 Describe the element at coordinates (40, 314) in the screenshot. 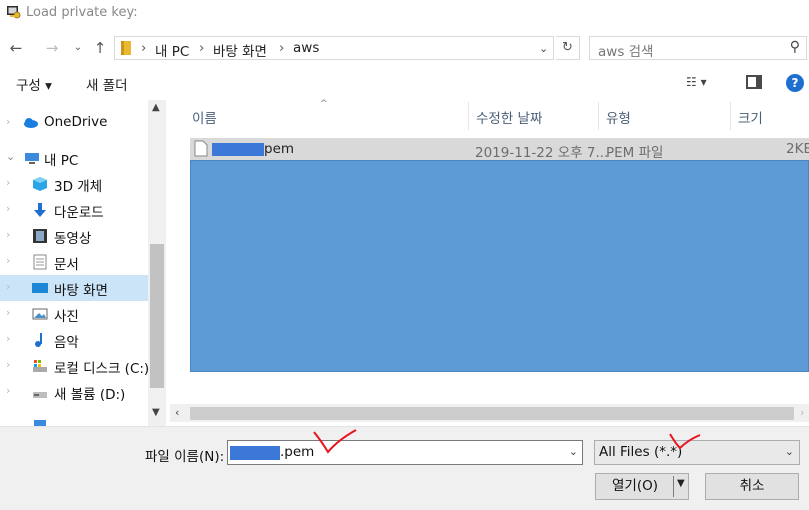

I see `picture-icon` at that location.